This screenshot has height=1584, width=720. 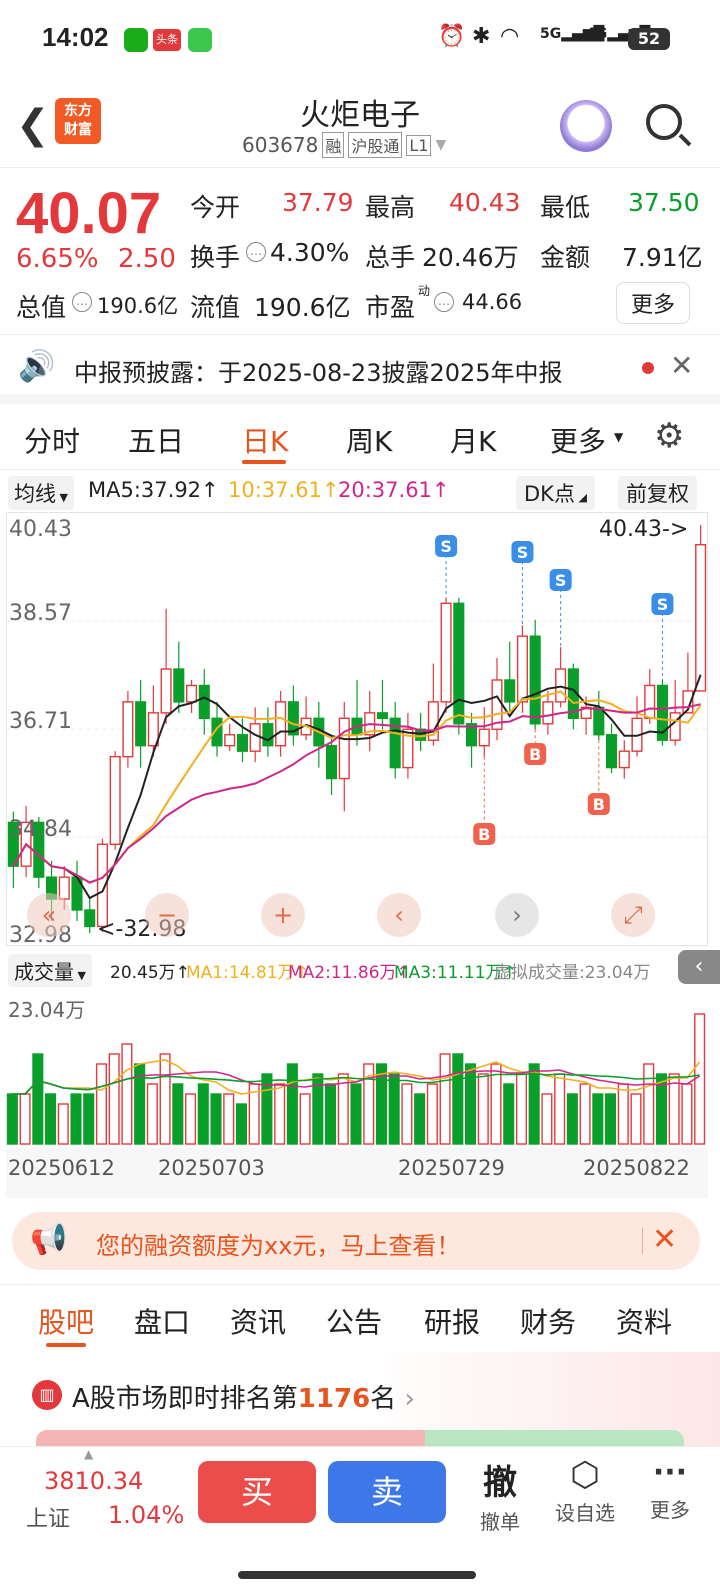 What do you see at coordinates (52, 440) in the screenshot?
I see `tab-intraday: 分时` at bounding box center [52, 440].